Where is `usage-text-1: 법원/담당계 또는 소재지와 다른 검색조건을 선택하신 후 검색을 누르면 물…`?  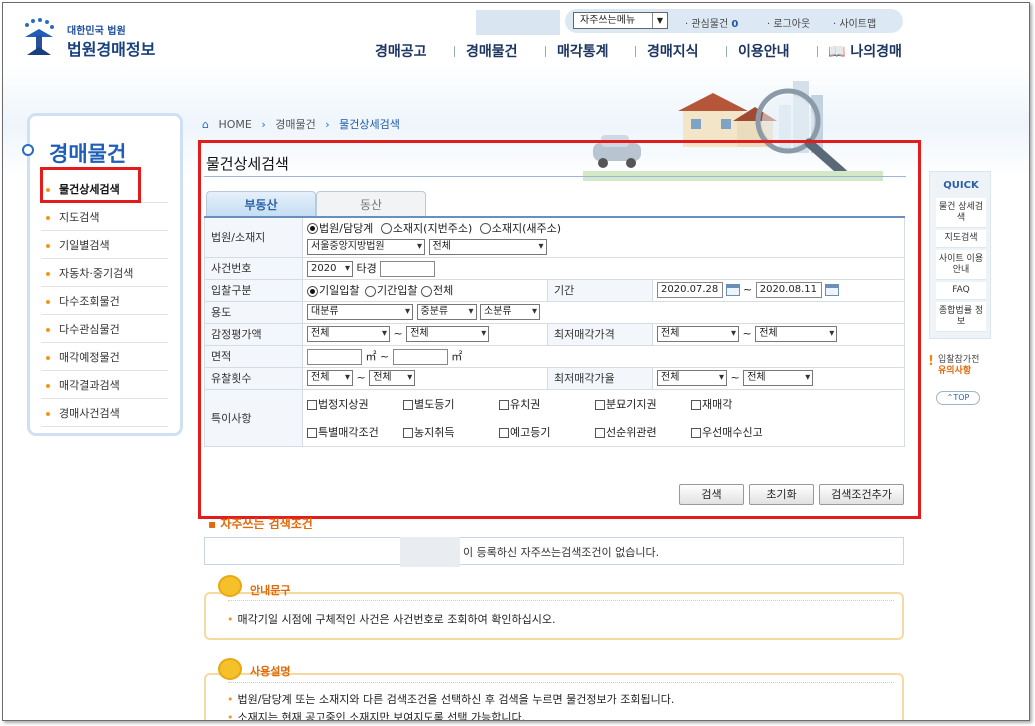
usage-text-1: 법원/담당계 또는 소재지와 다른 검색조건을 선택하신 후 검색을 누르면 물… is located at coordinates (451, 699).